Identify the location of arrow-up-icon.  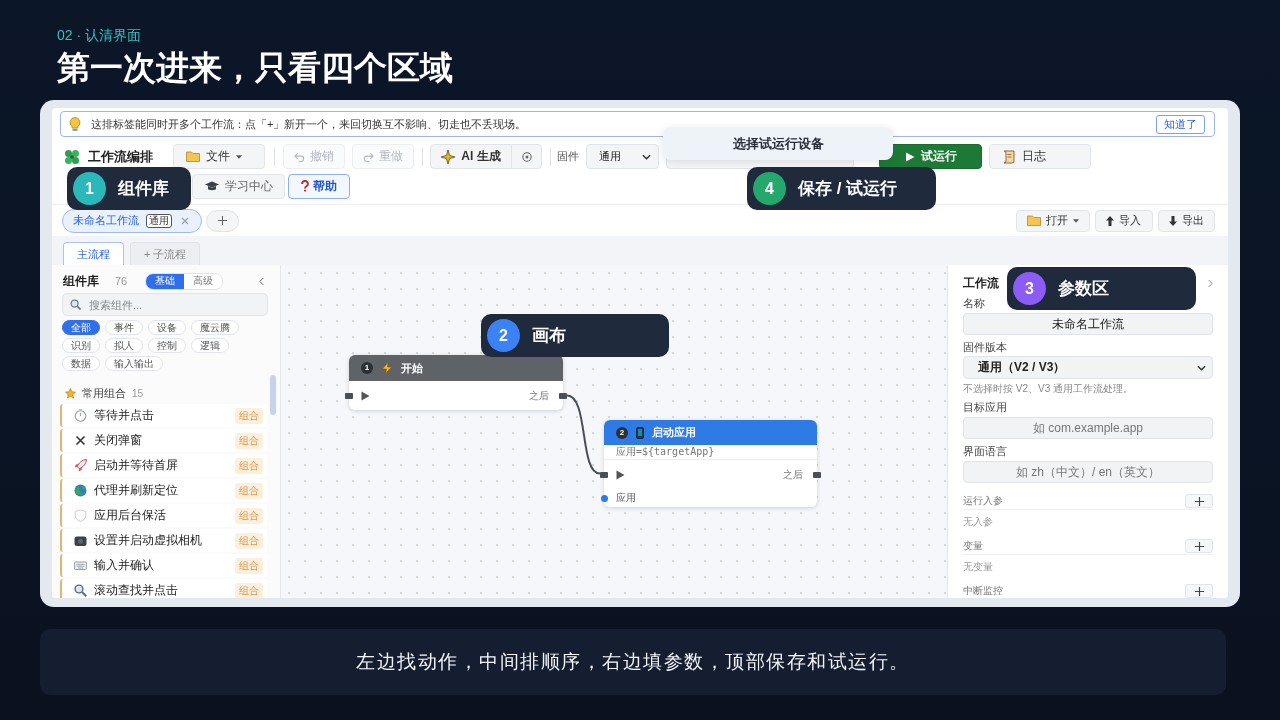
(1110, 220).